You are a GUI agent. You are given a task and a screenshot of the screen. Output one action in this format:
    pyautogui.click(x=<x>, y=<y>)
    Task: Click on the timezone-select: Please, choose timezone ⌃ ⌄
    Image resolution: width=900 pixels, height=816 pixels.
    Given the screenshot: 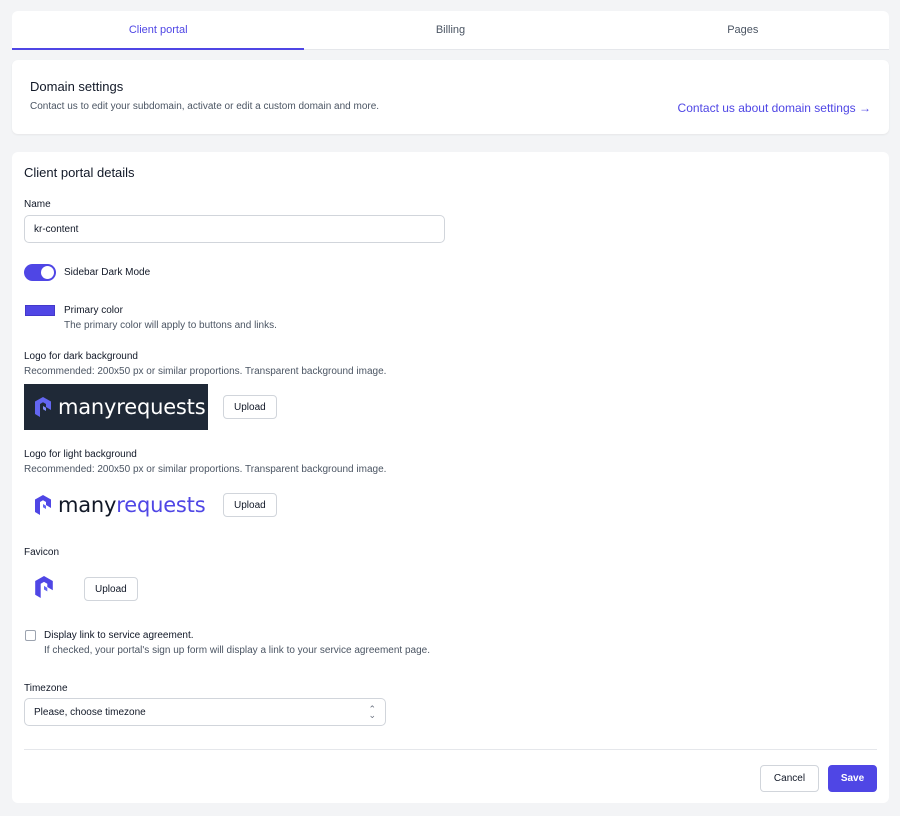 What is the action you would take?
    pyautogui.click(x=205, y=712)
    